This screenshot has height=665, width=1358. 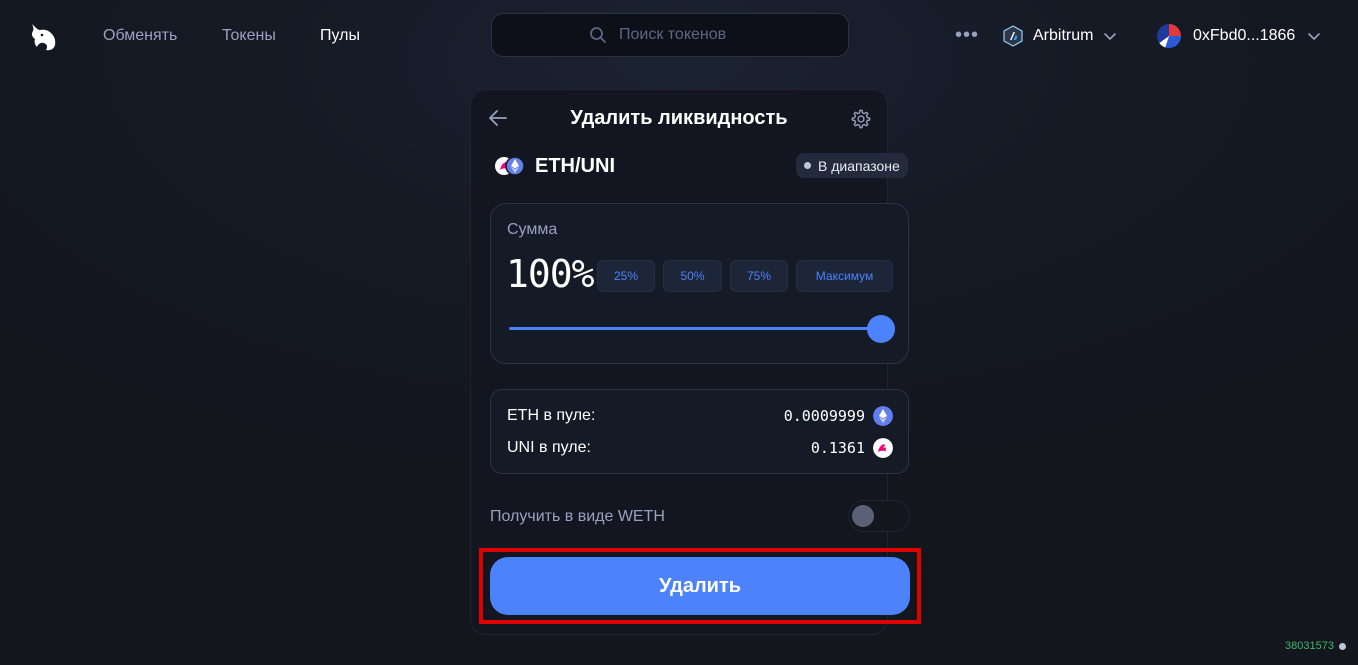 What do you see at coordinates (967, 35) in the screenshot?
I see `more-menu-button: •••` at bounding box center [967, 35].